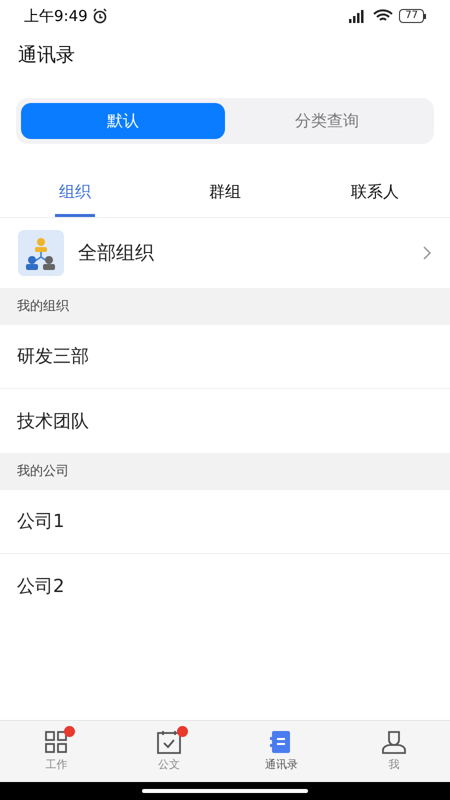 The width and height of the screenshot is (450, 800). What do you see at coordinates (393, 742) in the screenshot?
I see `person-icon` at bounding box center [393, 742].